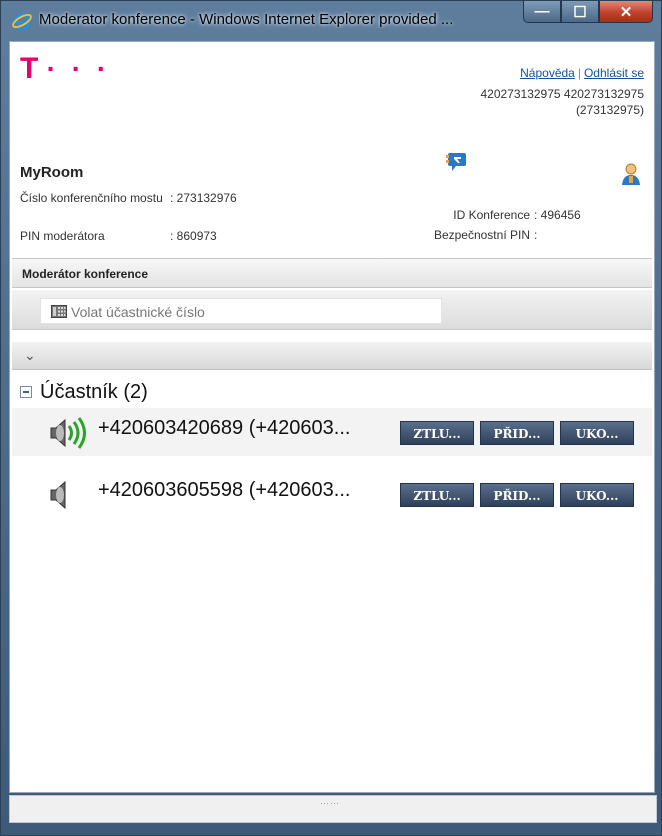  What do you see at coordinates (536, 235) in the screenshot?
I see `security-pin-value: :` at bounding box center [536, 235].